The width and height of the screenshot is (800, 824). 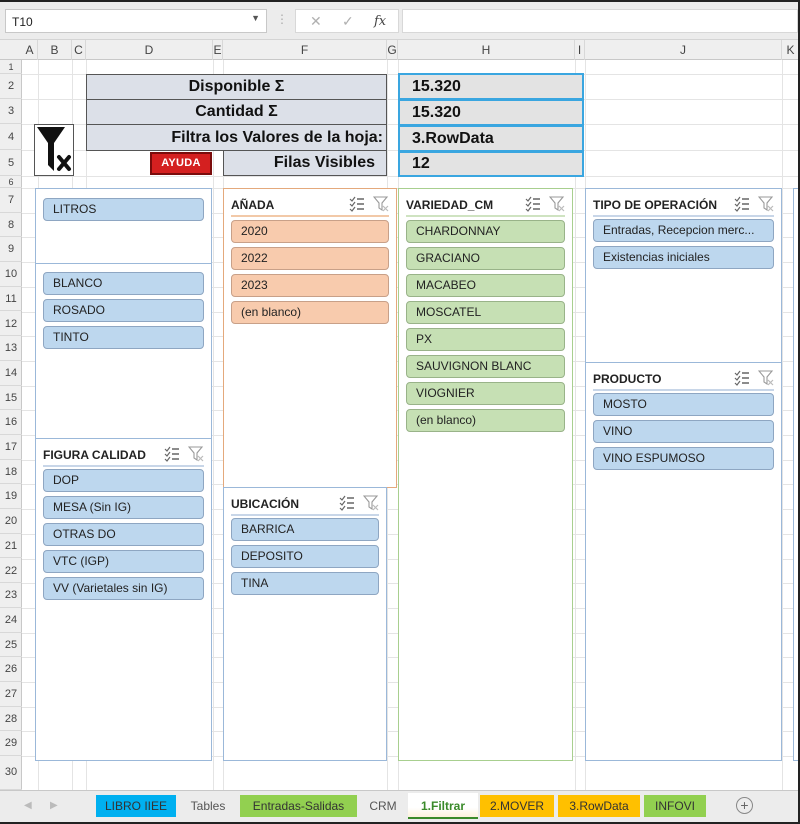 I want to click on cantidad-value-cell: 15.320, so click(x=491, y=112).